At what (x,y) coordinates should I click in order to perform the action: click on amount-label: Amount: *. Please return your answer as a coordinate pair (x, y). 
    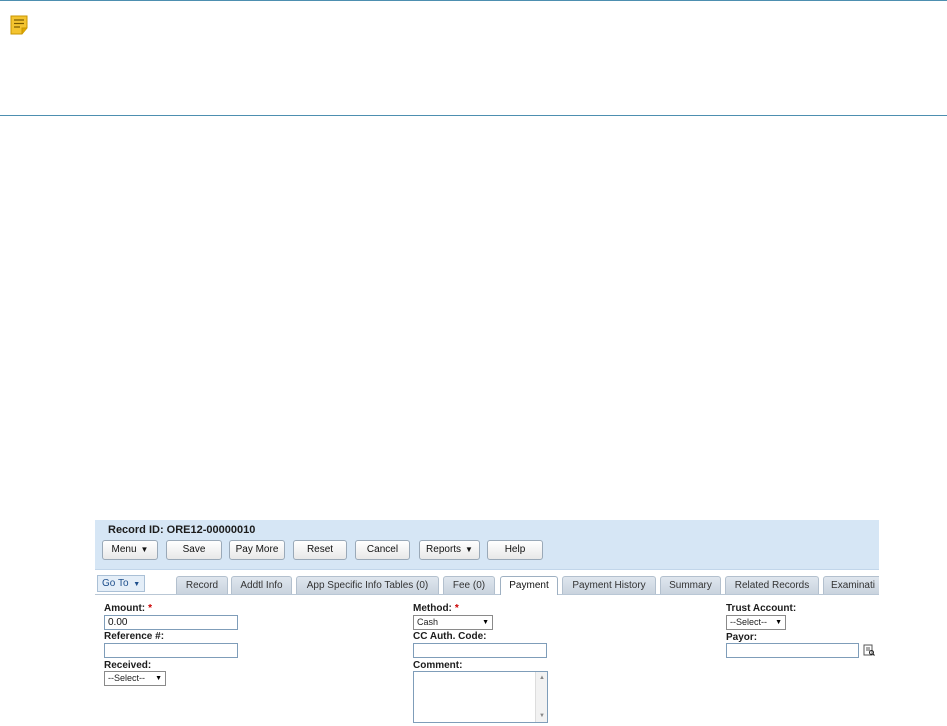
    Looking at the image, I should click on (128, 608).